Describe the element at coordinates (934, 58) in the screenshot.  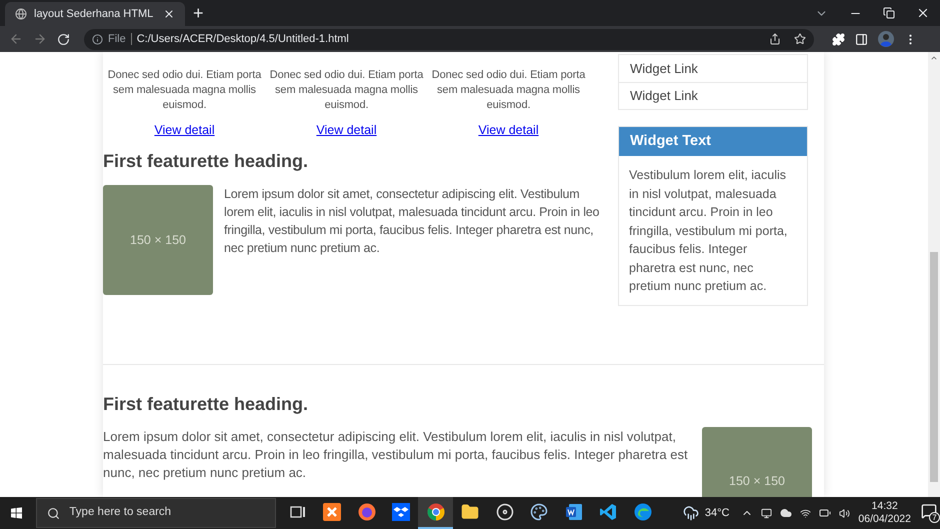
I see `scroll-up-icon` at that location.